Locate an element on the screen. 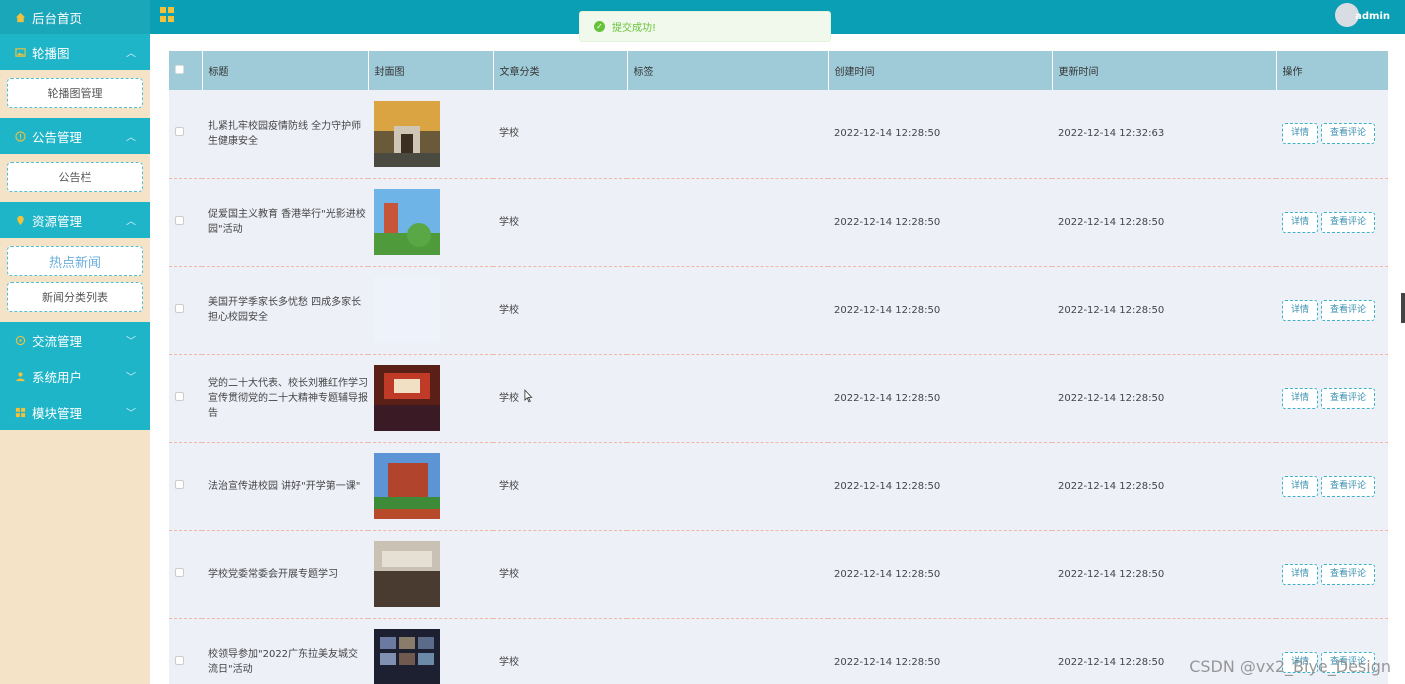 The image size is (1405, 684). column-header: 创建时间 is located at coordinates (940, 70).